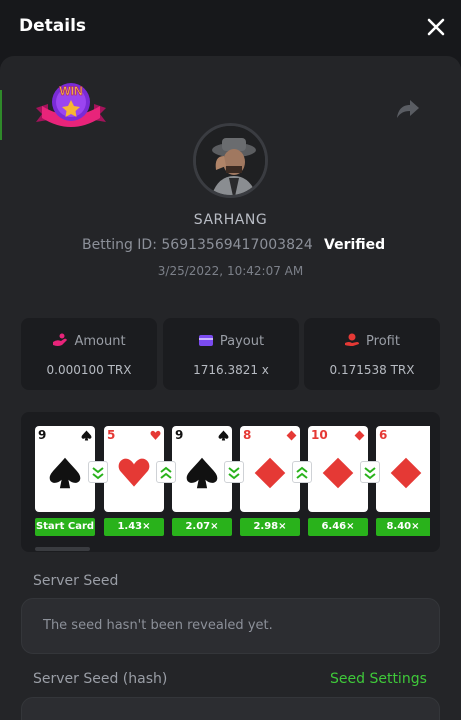  Describe the element at coordinates (53, 26) in the screenshot. I see `modal-title: Details` at that location.